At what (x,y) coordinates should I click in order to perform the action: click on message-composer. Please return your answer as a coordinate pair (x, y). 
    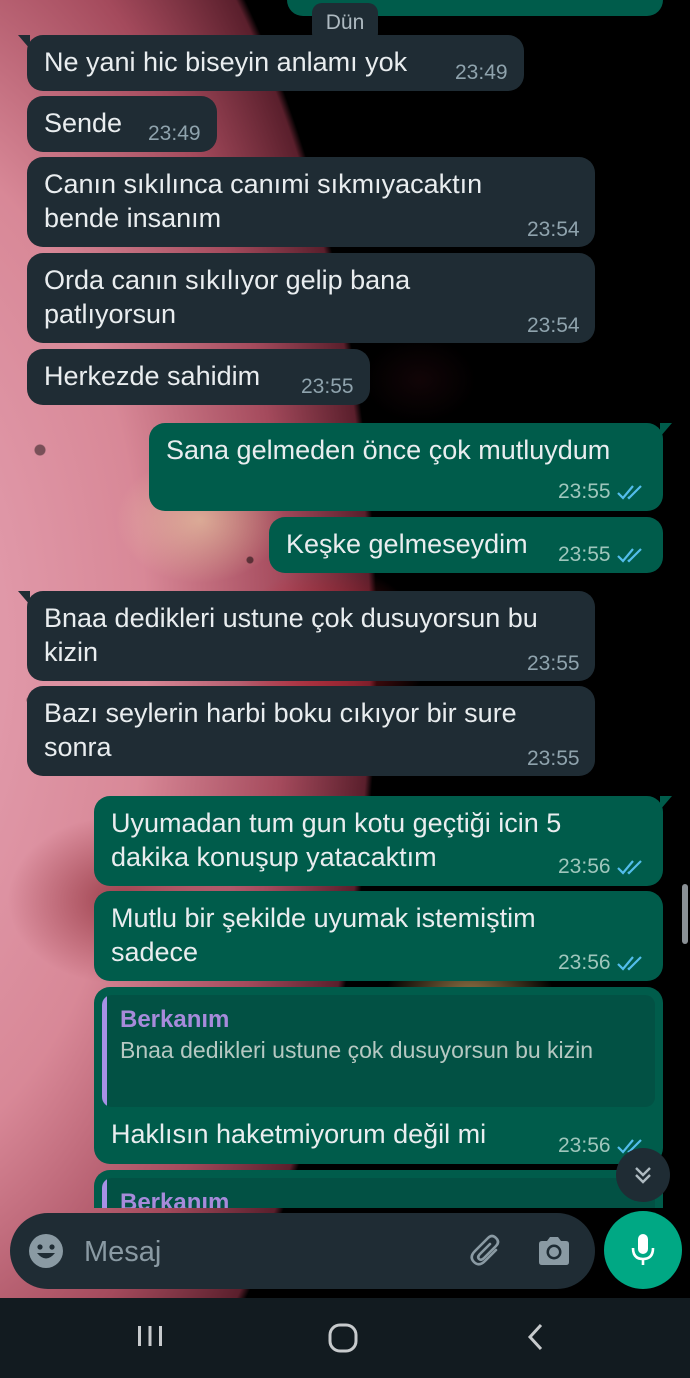
    Looking at the image, I should click on (302, 1251).